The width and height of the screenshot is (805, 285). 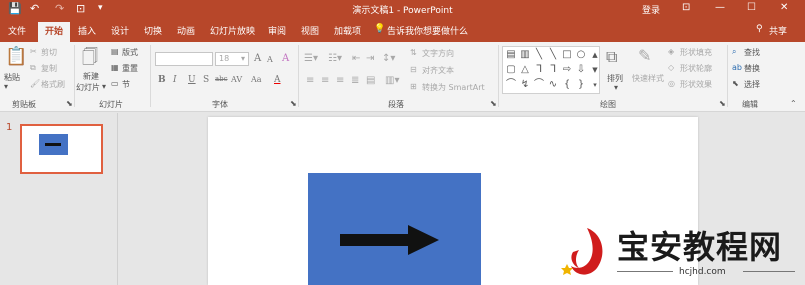 I want to click on elbow-connector-shape-icon-2: ᒣ, so click(x=553, y=70).